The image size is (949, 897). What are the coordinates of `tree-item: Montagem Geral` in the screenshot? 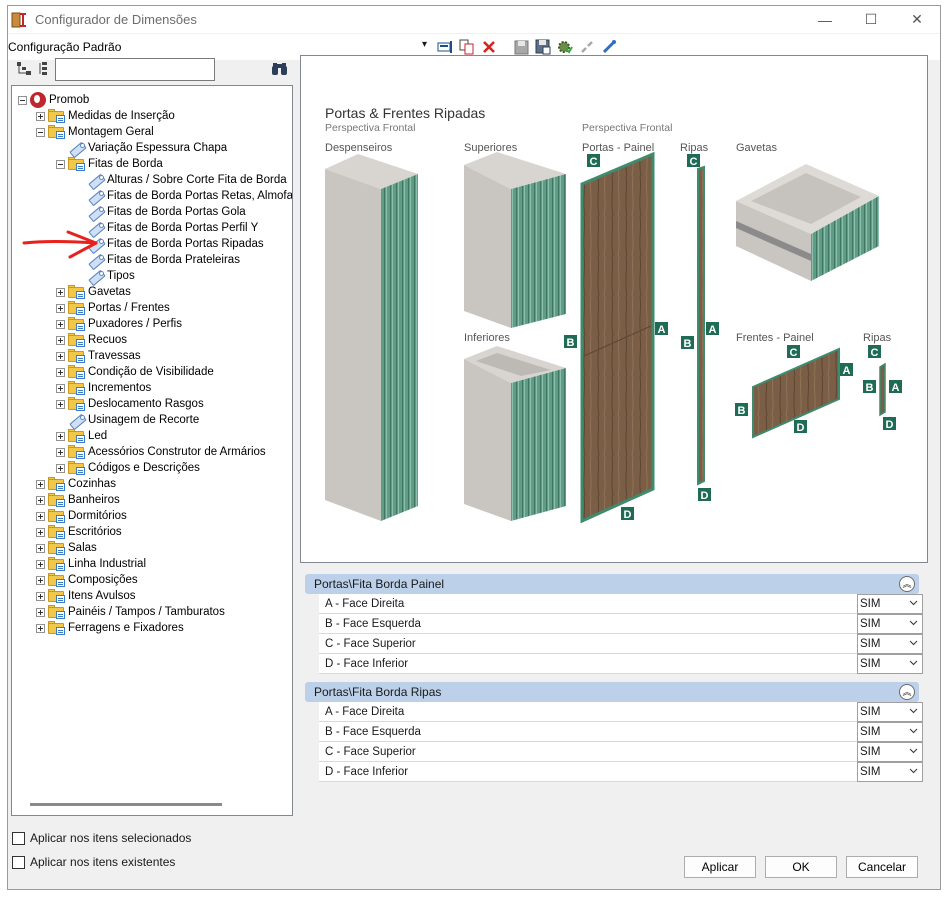 It's located at (95, 132).